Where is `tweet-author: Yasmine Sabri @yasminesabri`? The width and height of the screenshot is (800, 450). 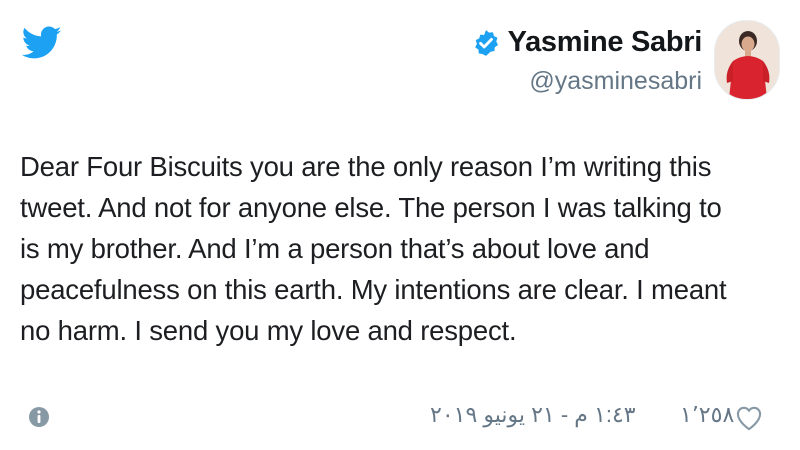 tweet-author: Yasmine Sabri @yasminesabri is located at coordinates (626, 60).